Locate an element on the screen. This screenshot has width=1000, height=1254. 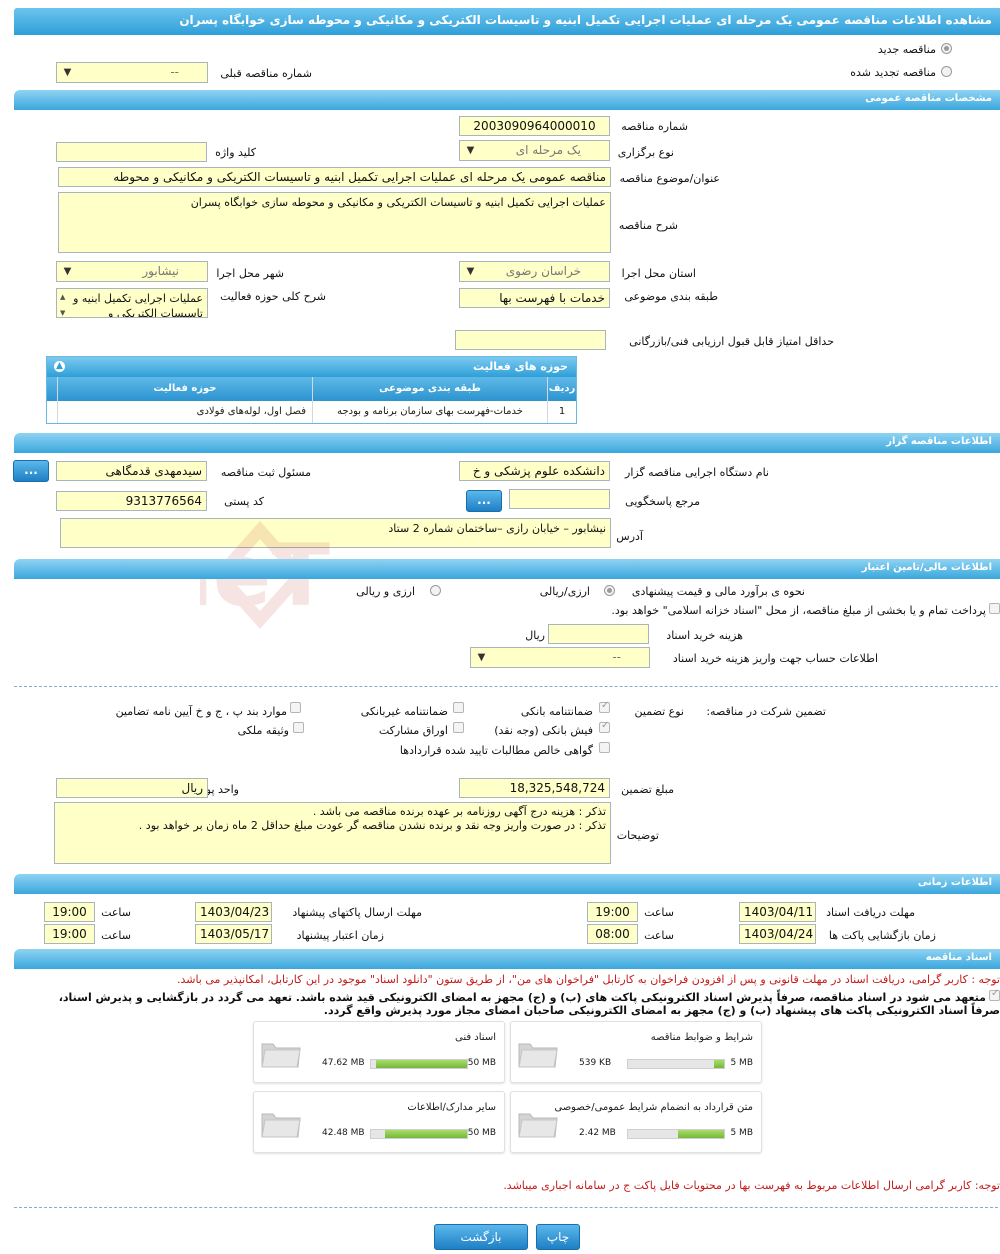
estimate-label: نحوه ی برآورد مالی و قیمت پیشنهادی is located at coordinates (718, 591).